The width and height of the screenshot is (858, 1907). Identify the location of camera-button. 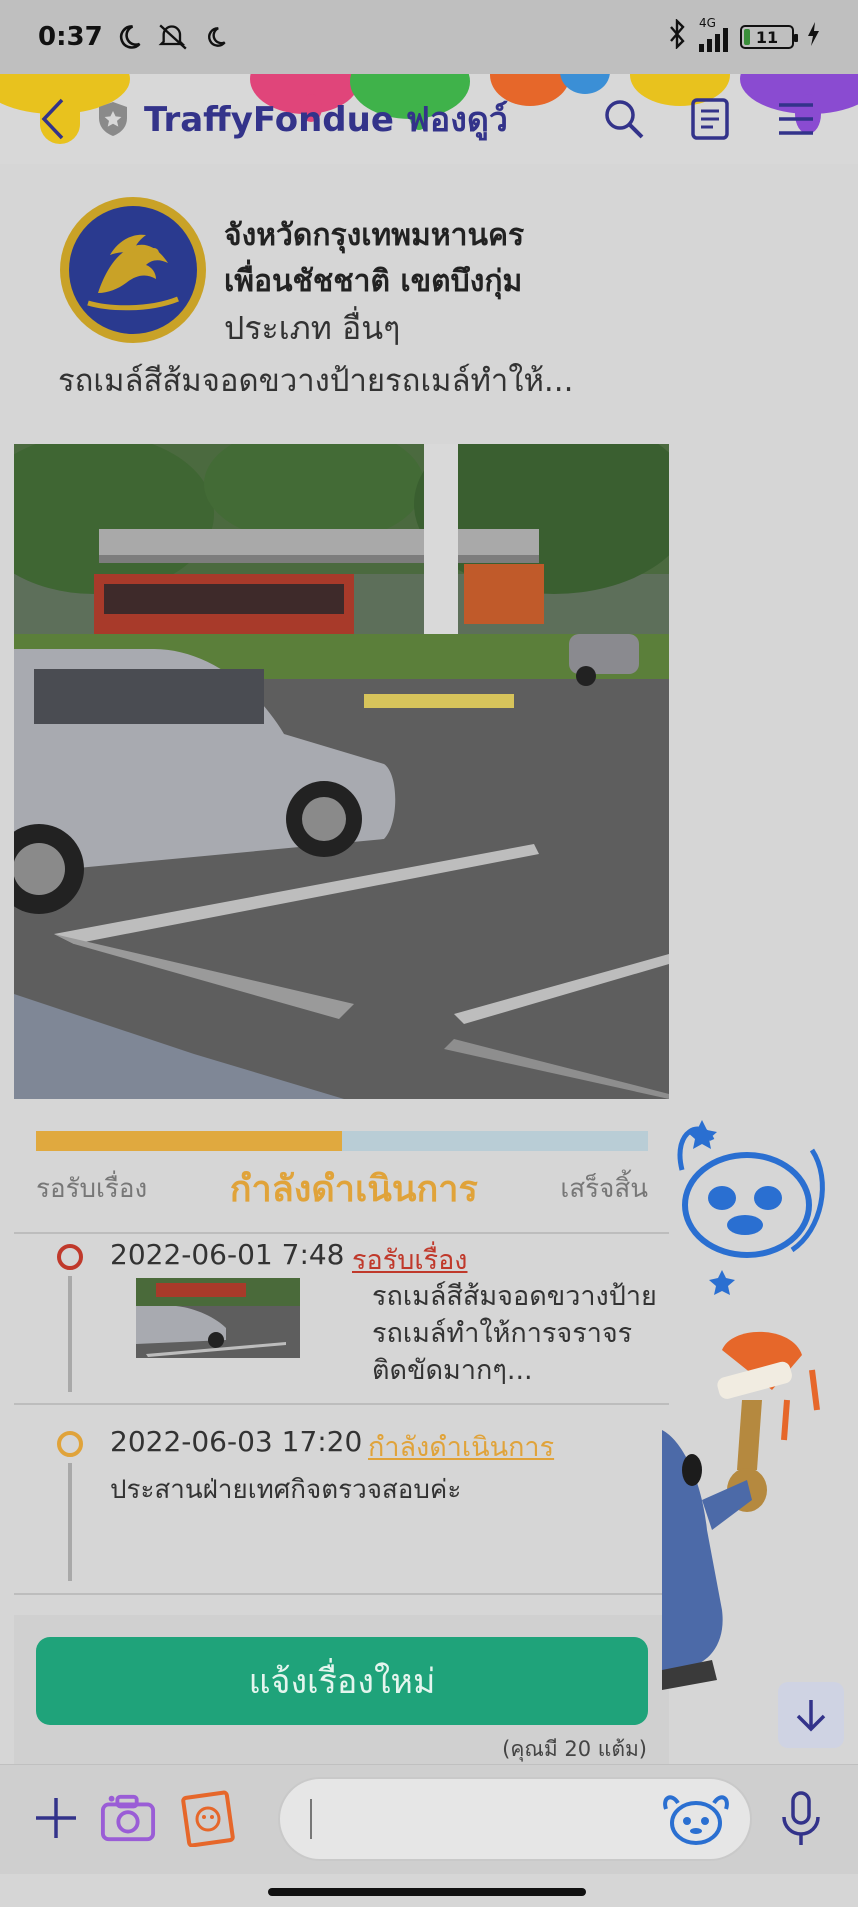
(128, 1818).